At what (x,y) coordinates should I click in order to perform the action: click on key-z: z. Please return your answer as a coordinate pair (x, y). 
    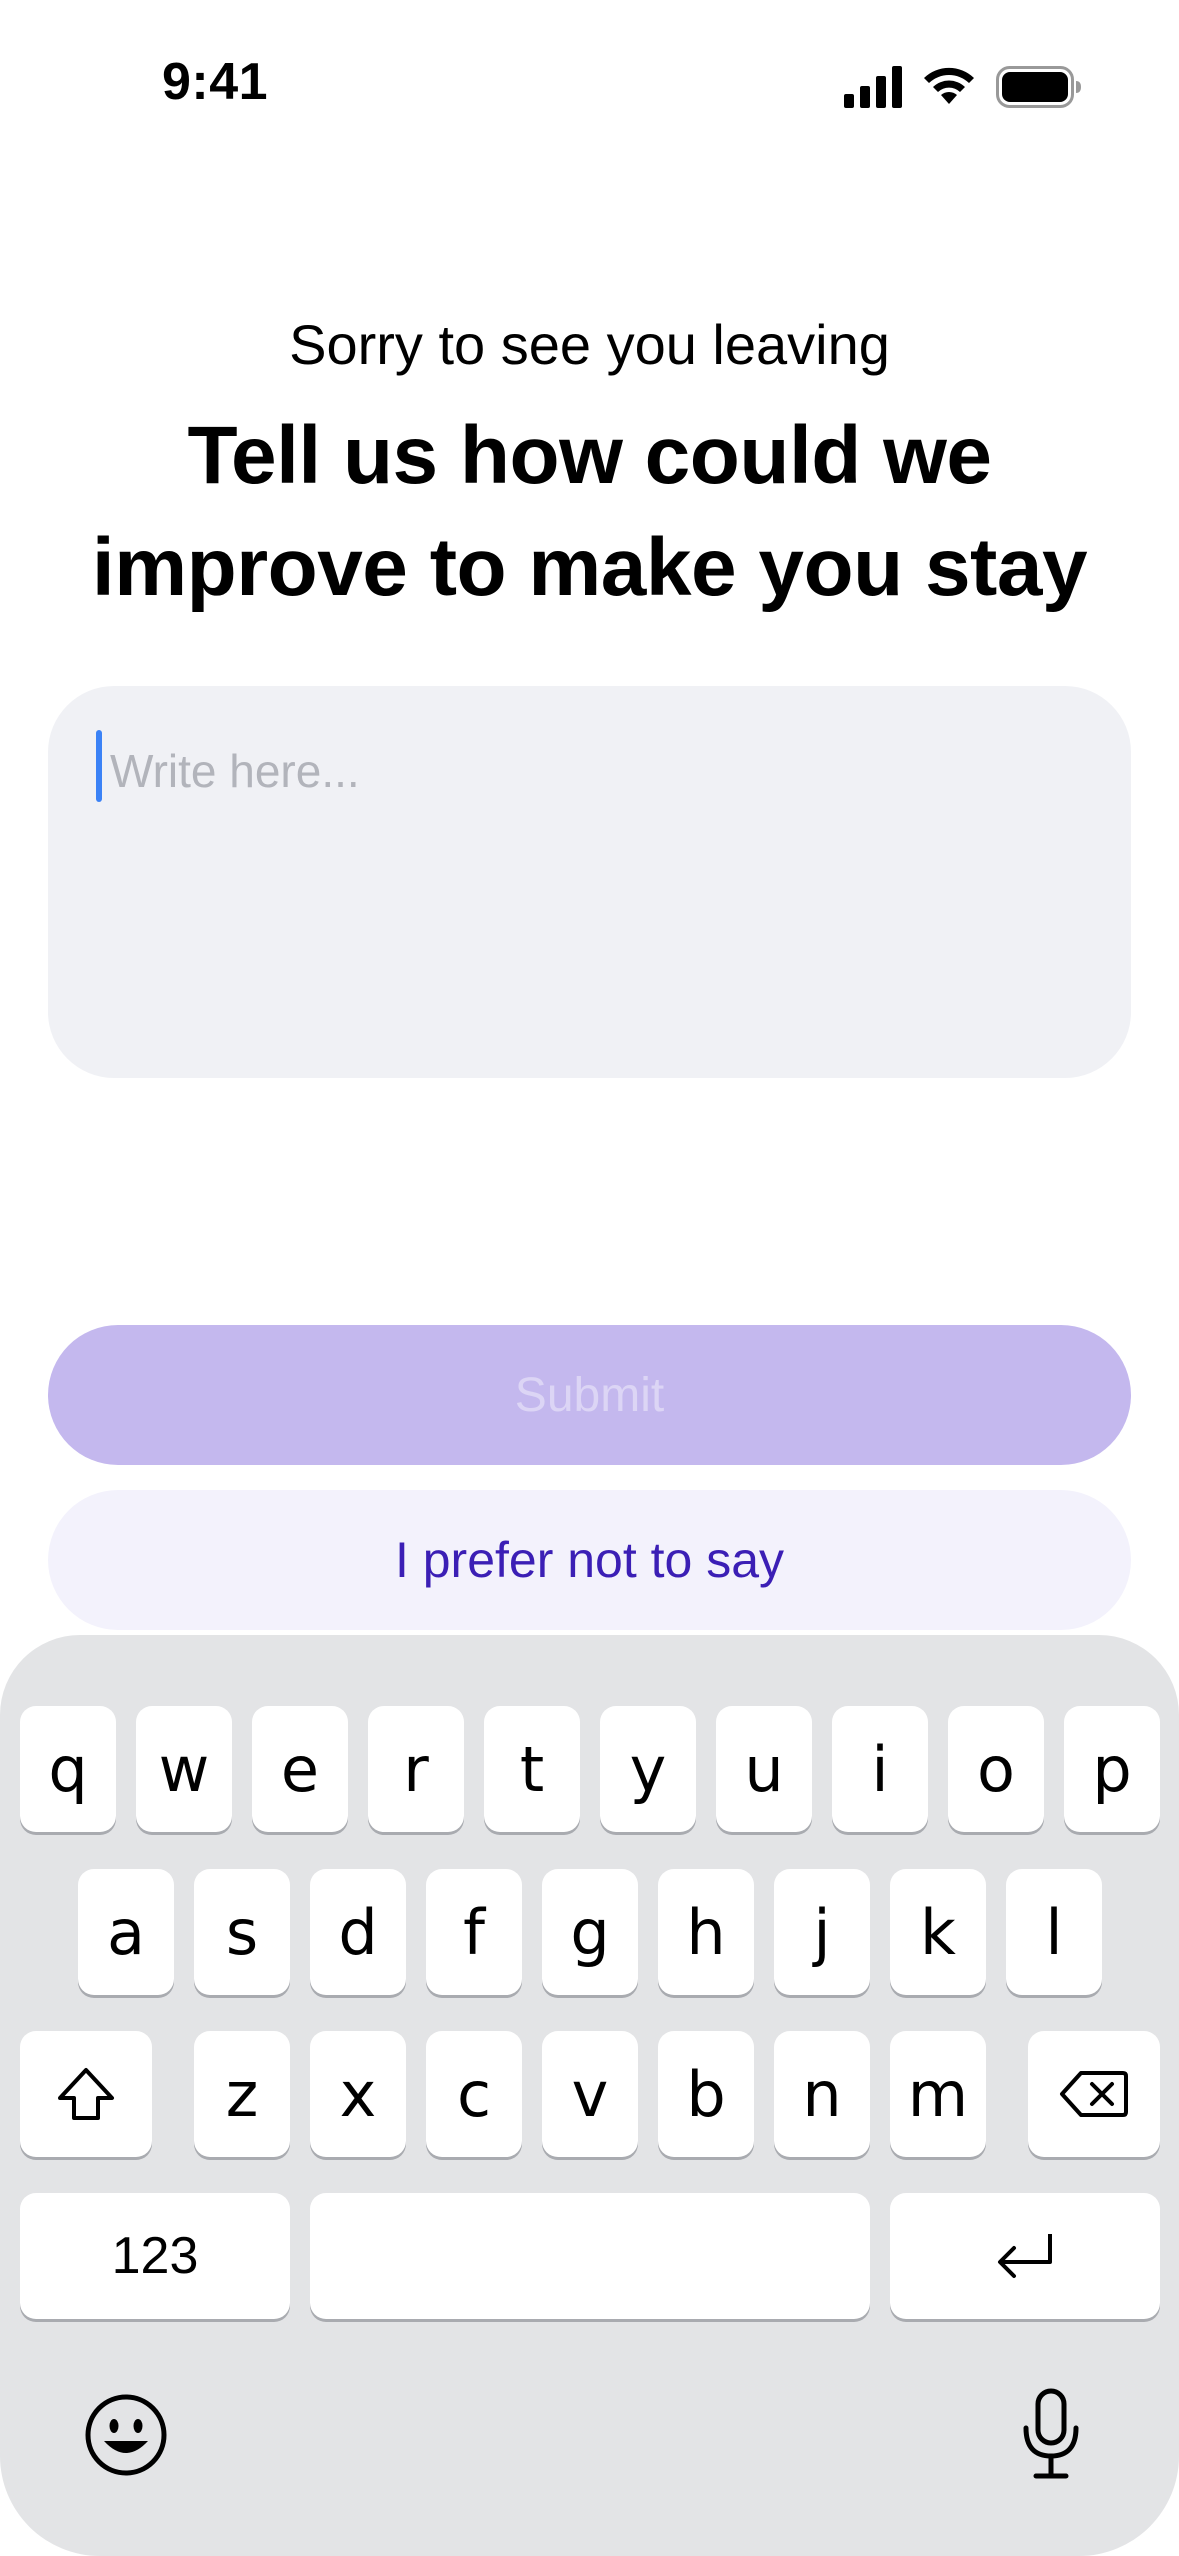
    Looking at the image, I should click on (242, 2094).